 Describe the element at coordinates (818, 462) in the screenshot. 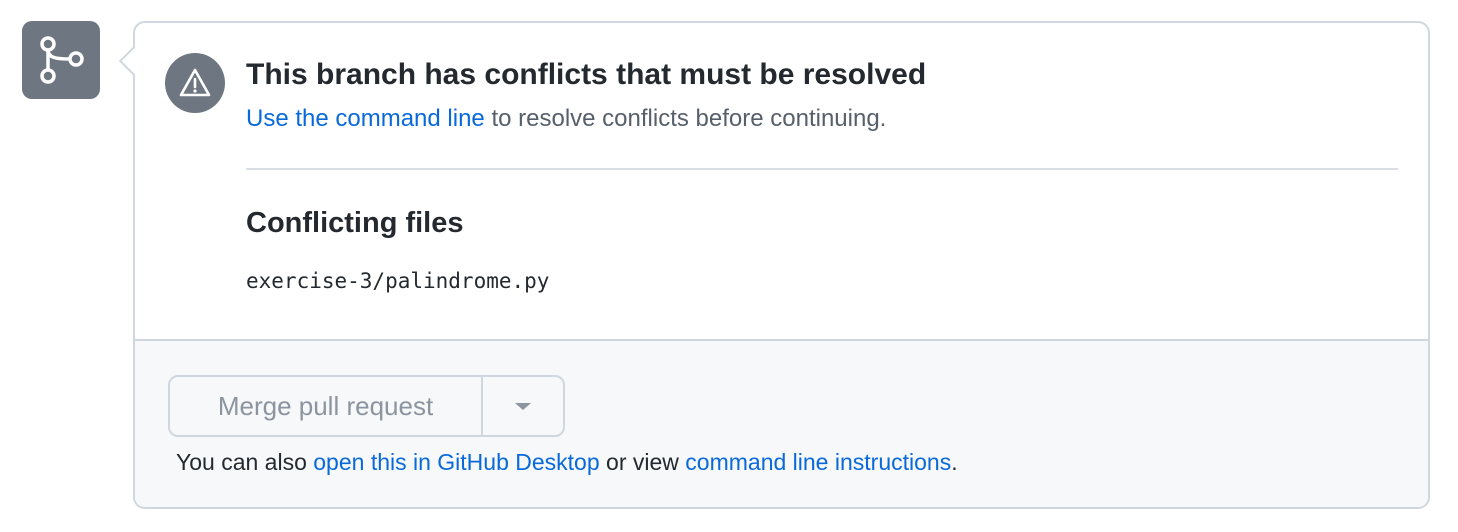

I see `command-line-instructions-link: command line instructions` at that location.